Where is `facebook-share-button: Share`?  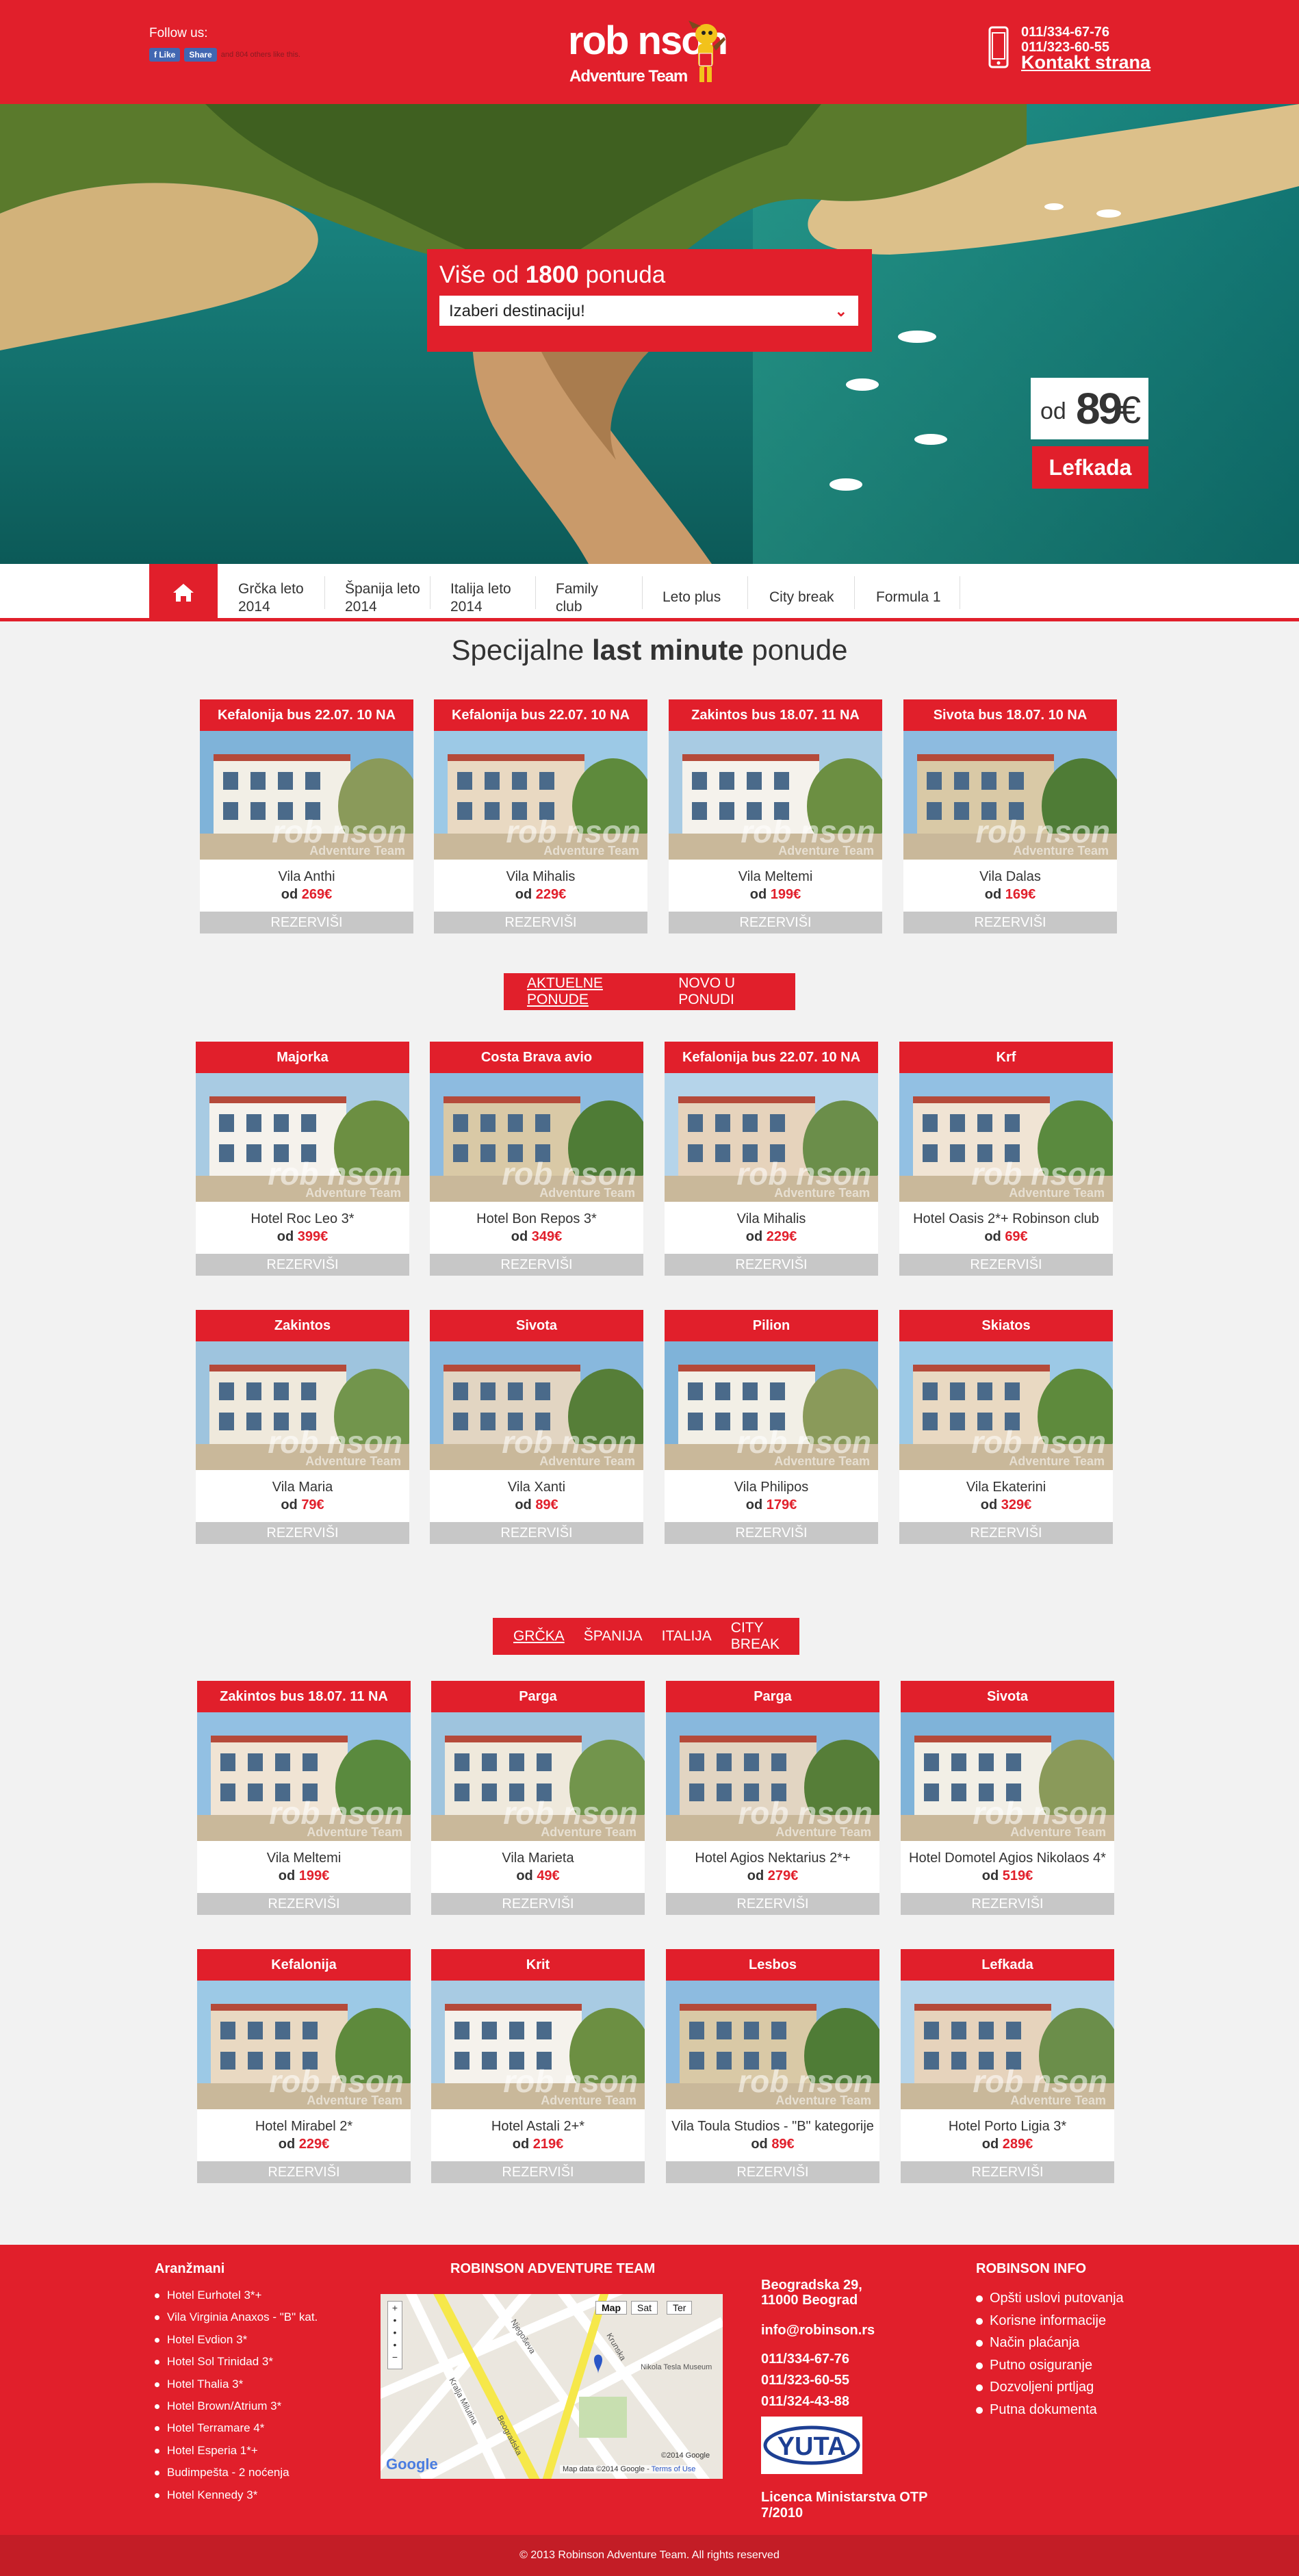
facebook-share-button: Share is located at coordinates (200, 55).